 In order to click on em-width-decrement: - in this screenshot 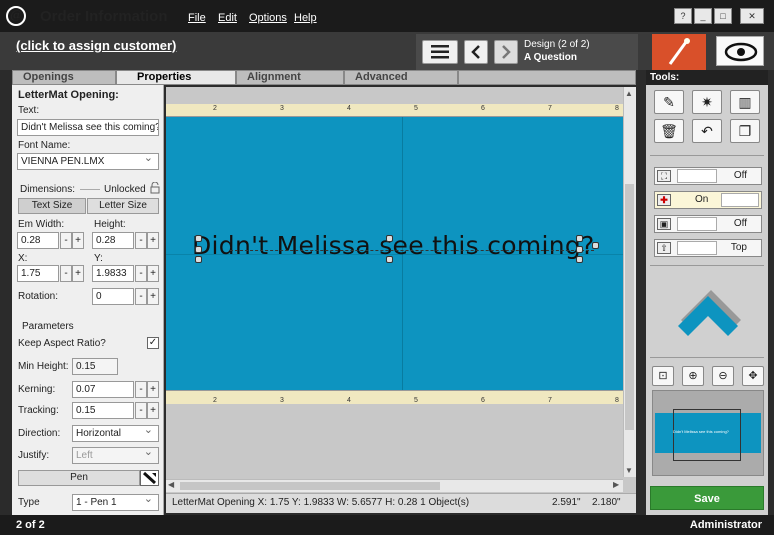, I will do `click(66, 240)`.